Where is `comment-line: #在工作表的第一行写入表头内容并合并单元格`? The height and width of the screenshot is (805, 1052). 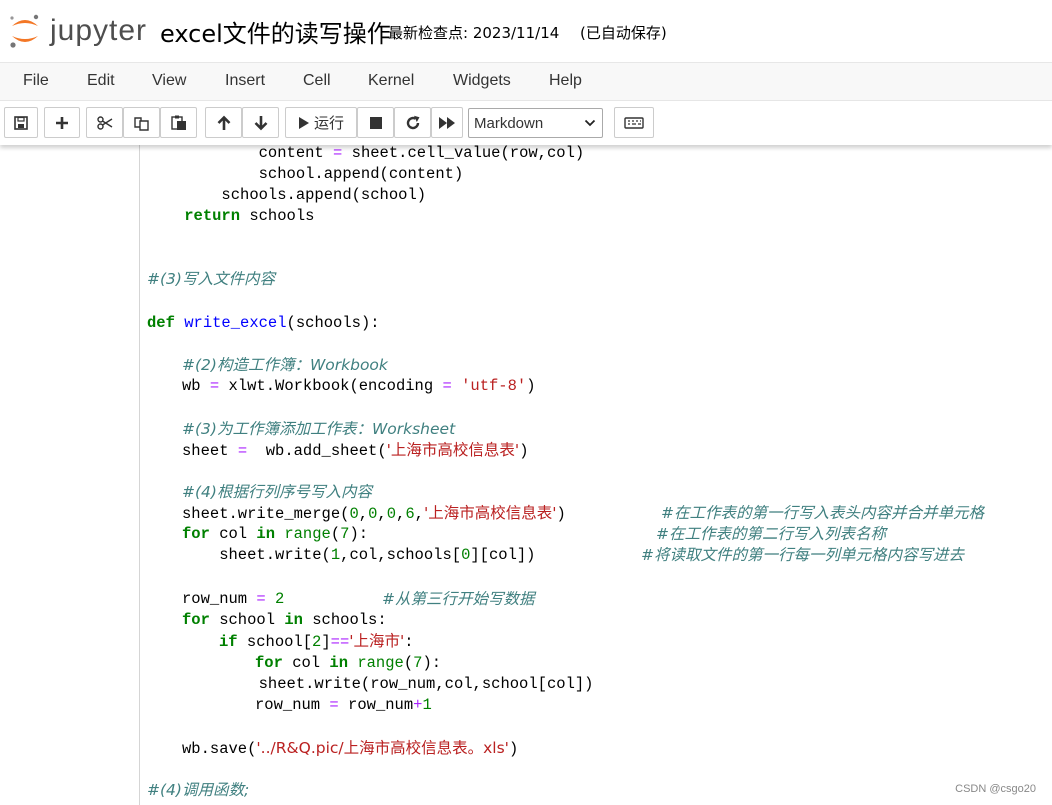 comment-line: #在工作表的第一行写入表头内容并合并单元格 is located at coordinates (822, 513).